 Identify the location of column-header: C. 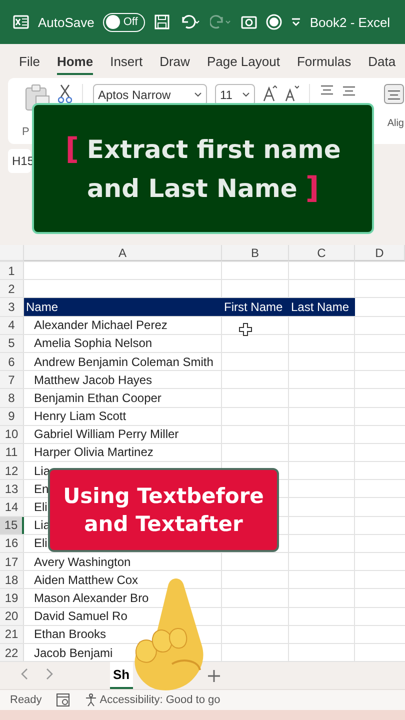
(322, 253).